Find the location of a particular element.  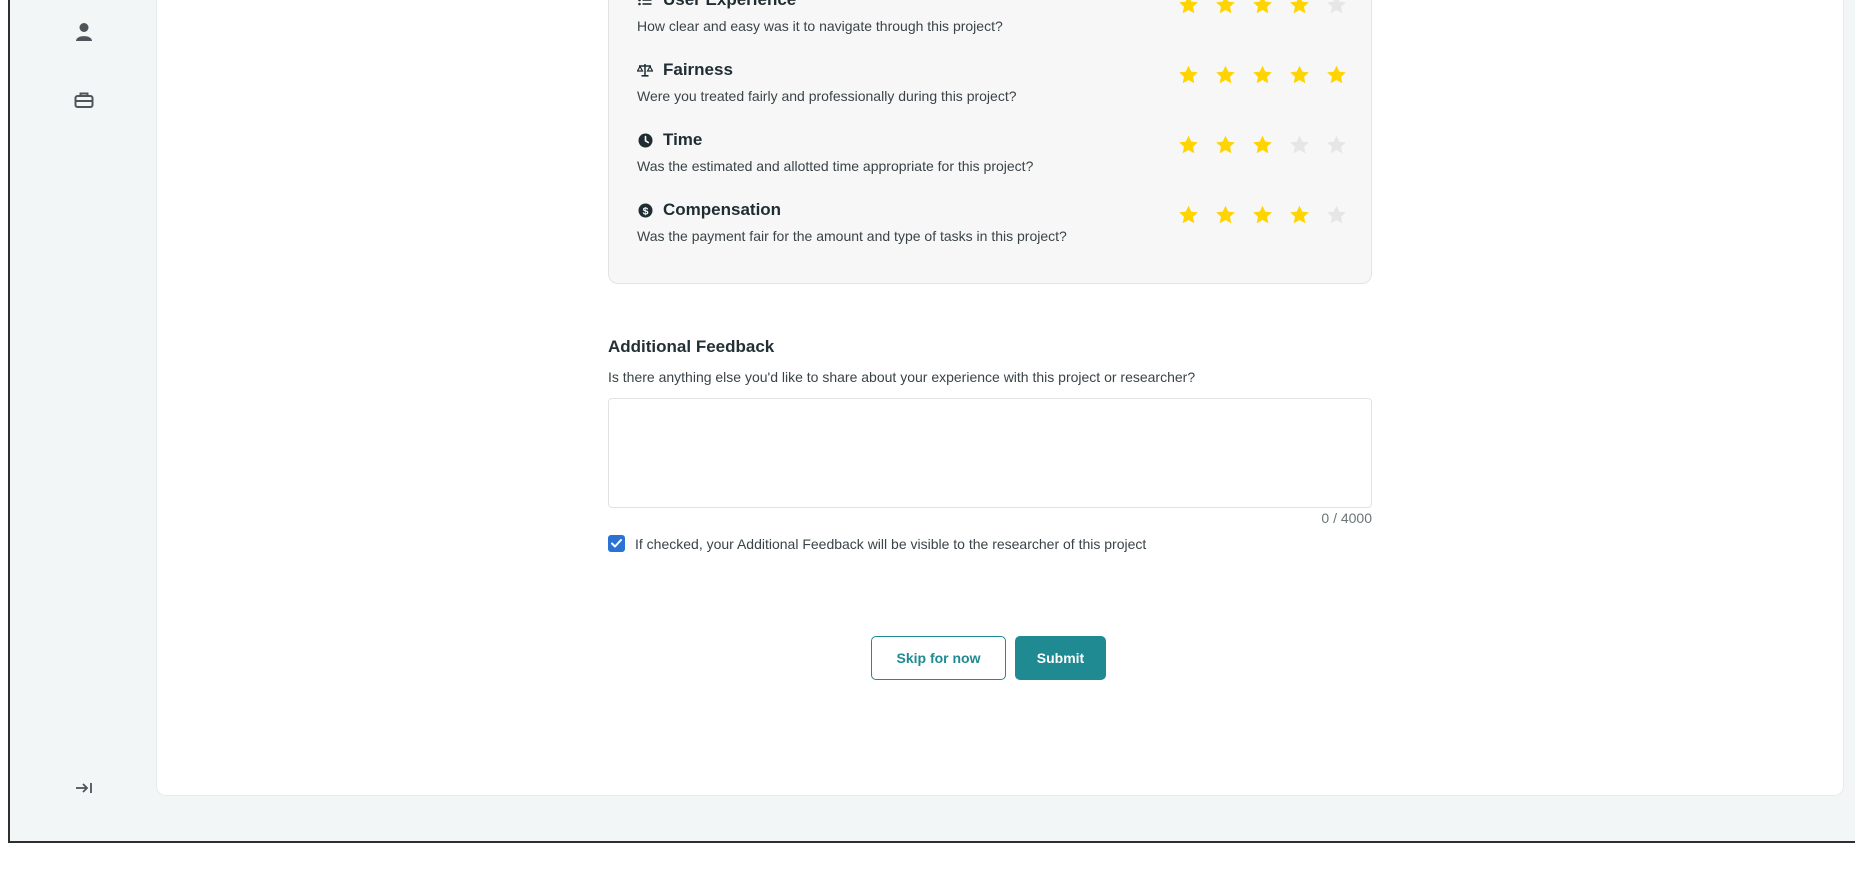

visibility-checkbox is located at coordinates (616, 543).